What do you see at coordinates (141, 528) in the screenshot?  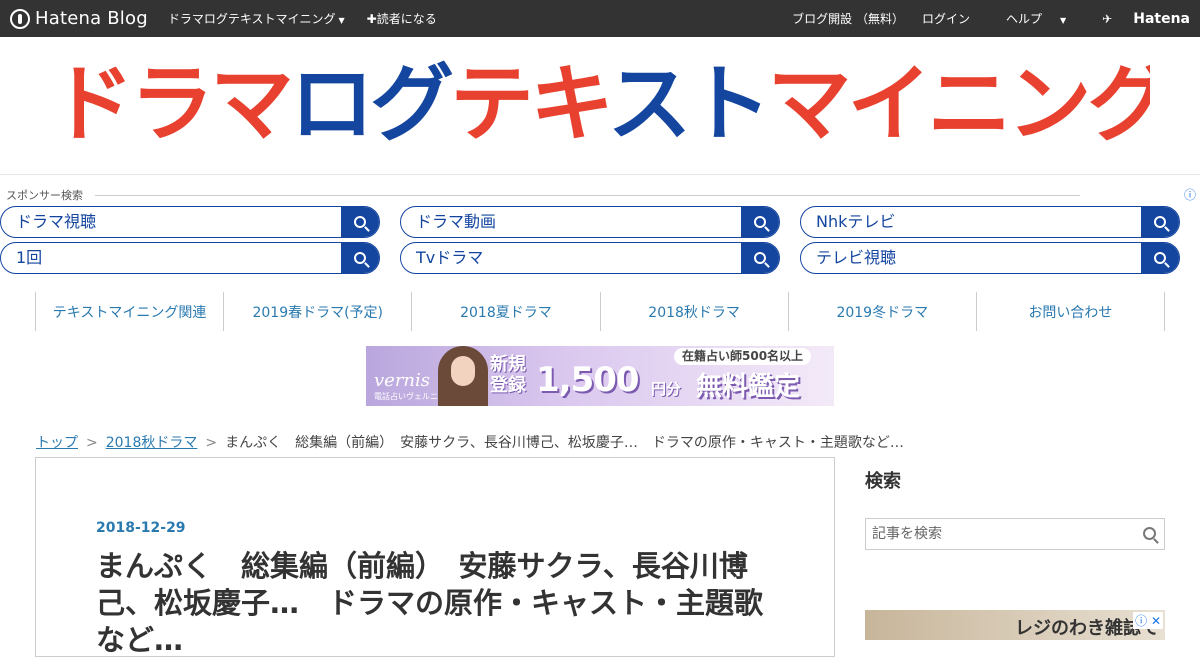 I see `article-date: 2018-12-29` at bounding box center [141, 528].